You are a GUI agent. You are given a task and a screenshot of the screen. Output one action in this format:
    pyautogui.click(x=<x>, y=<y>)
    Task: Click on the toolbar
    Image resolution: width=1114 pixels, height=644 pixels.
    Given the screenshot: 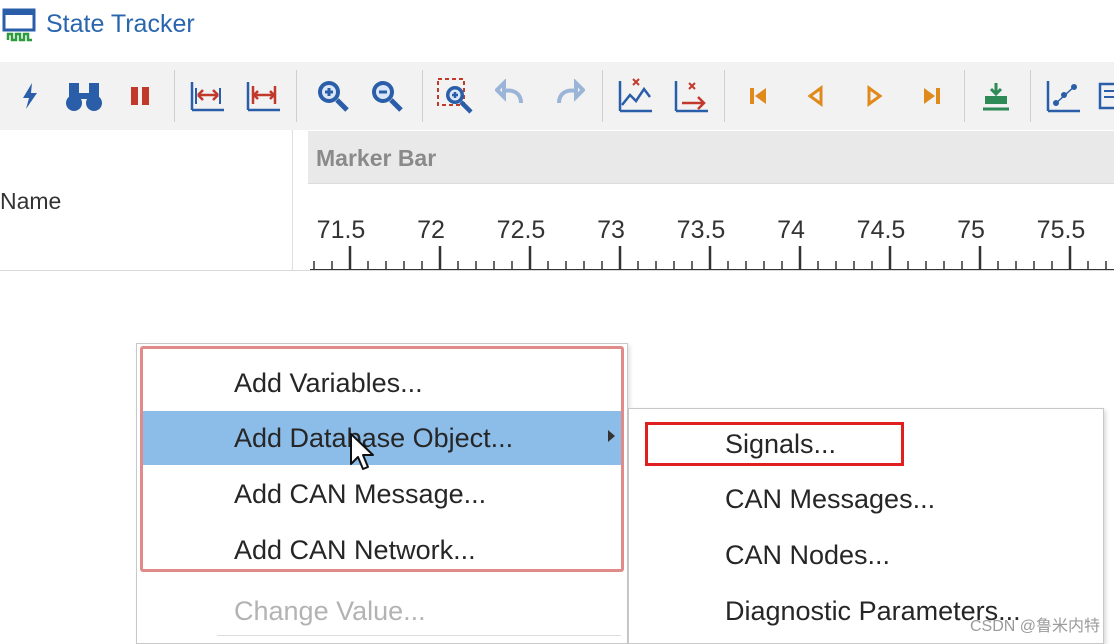 What is the action you would take?
    pyautogui.click(x=557, y=96)
    